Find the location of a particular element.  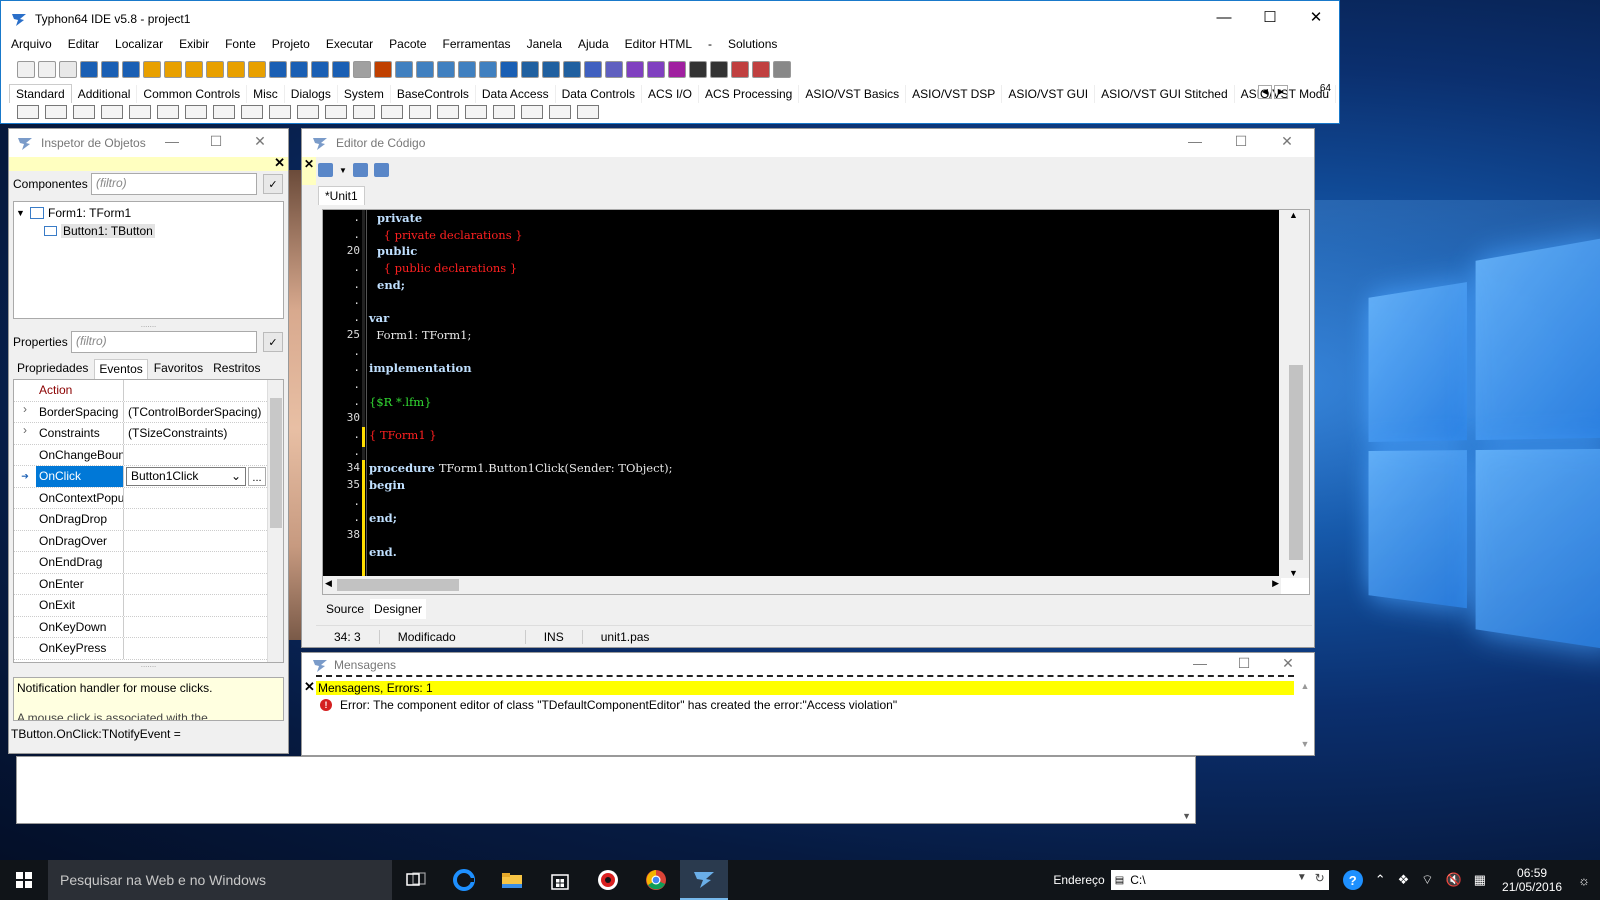

menu-item: Executar is located at coordinates (349, 44).